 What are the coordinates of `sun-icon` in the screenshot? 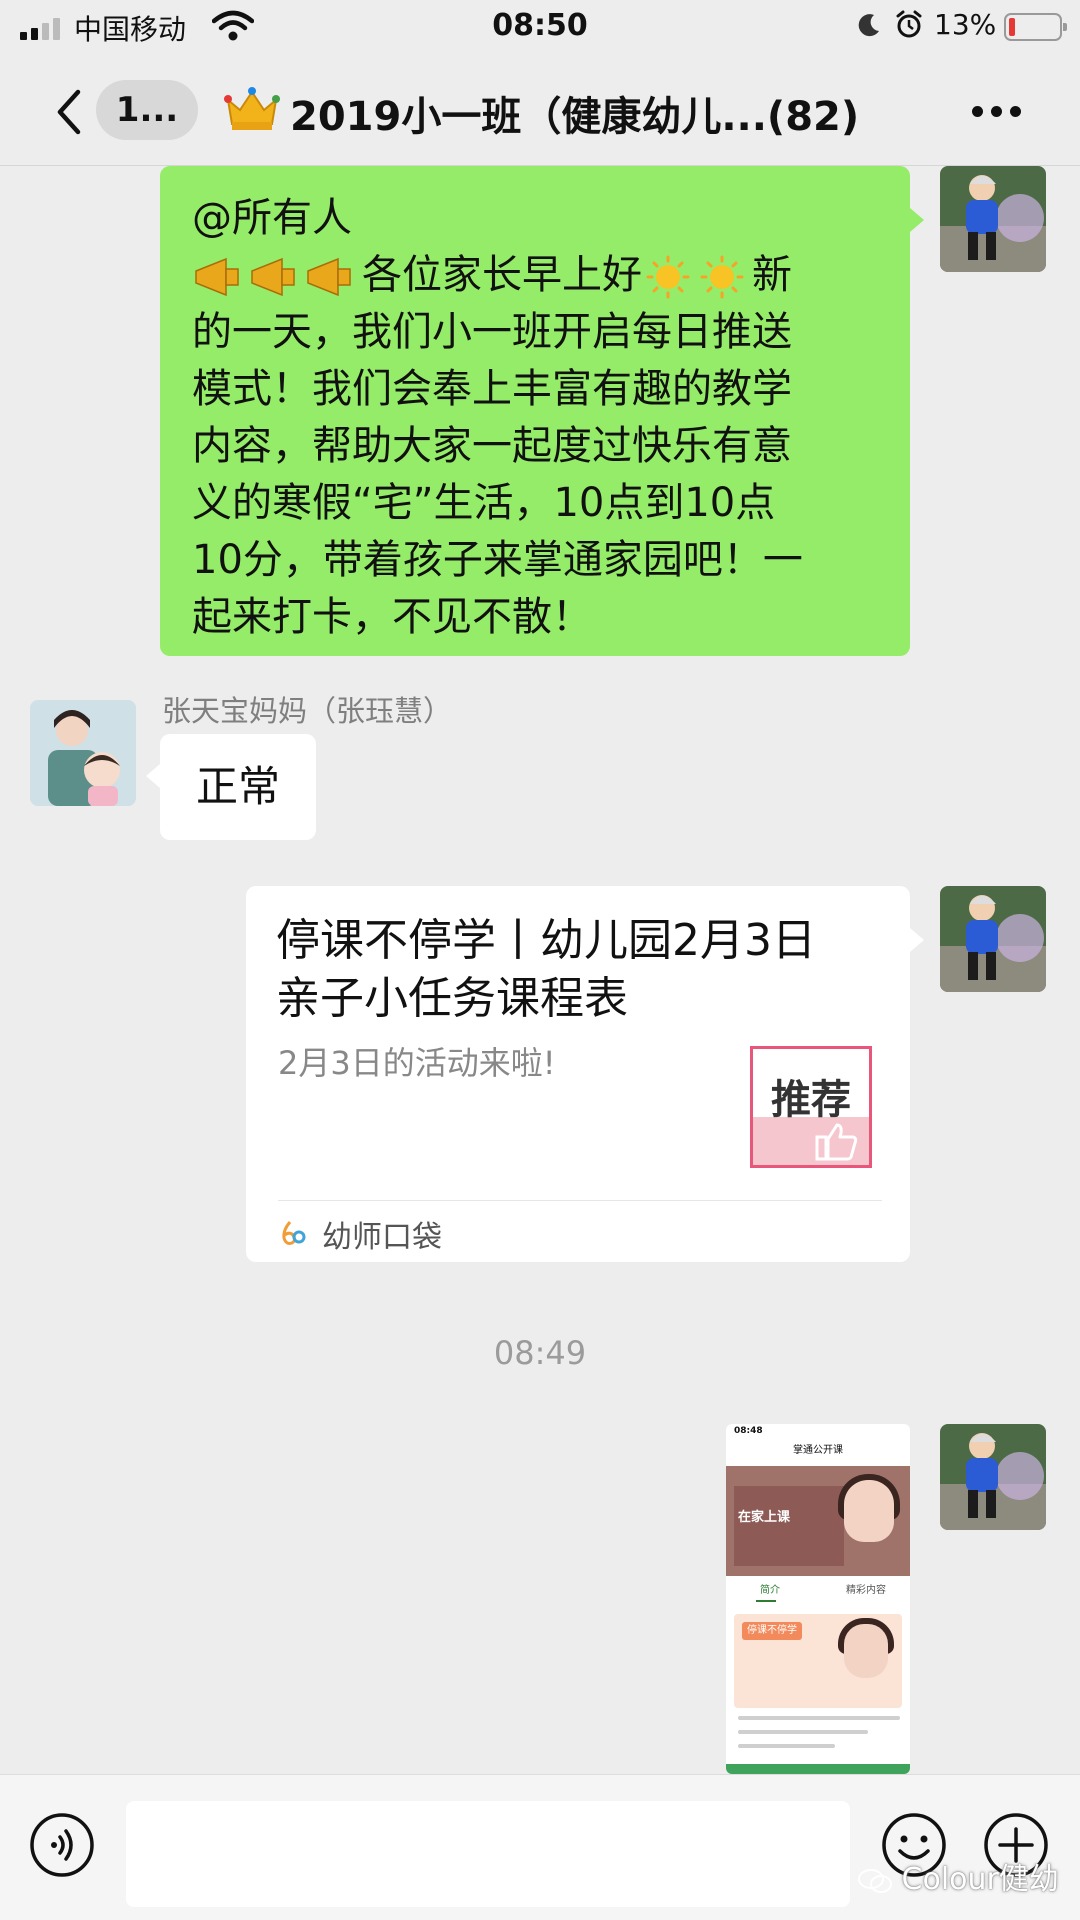 It's located at (695, 277).